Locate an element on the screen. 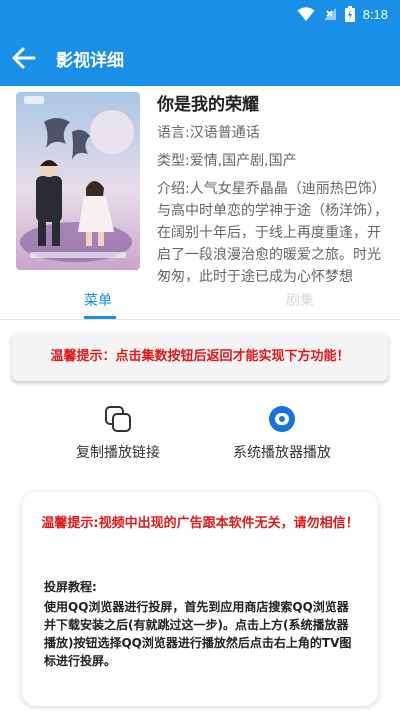 The width and height of the screenshot is (400, 711). system-player-button: 系统播放器播放 is located at coordinates (282, 433).